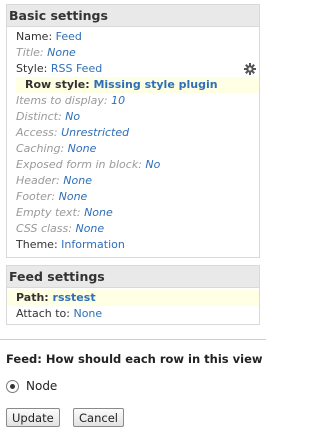 Image resolution: width=320 pixels, height=440 pixels. Describe the element at coordinates (134, 359) in the screenshot. I see `row-style-question: Feed: How should each row in this view` at that location.